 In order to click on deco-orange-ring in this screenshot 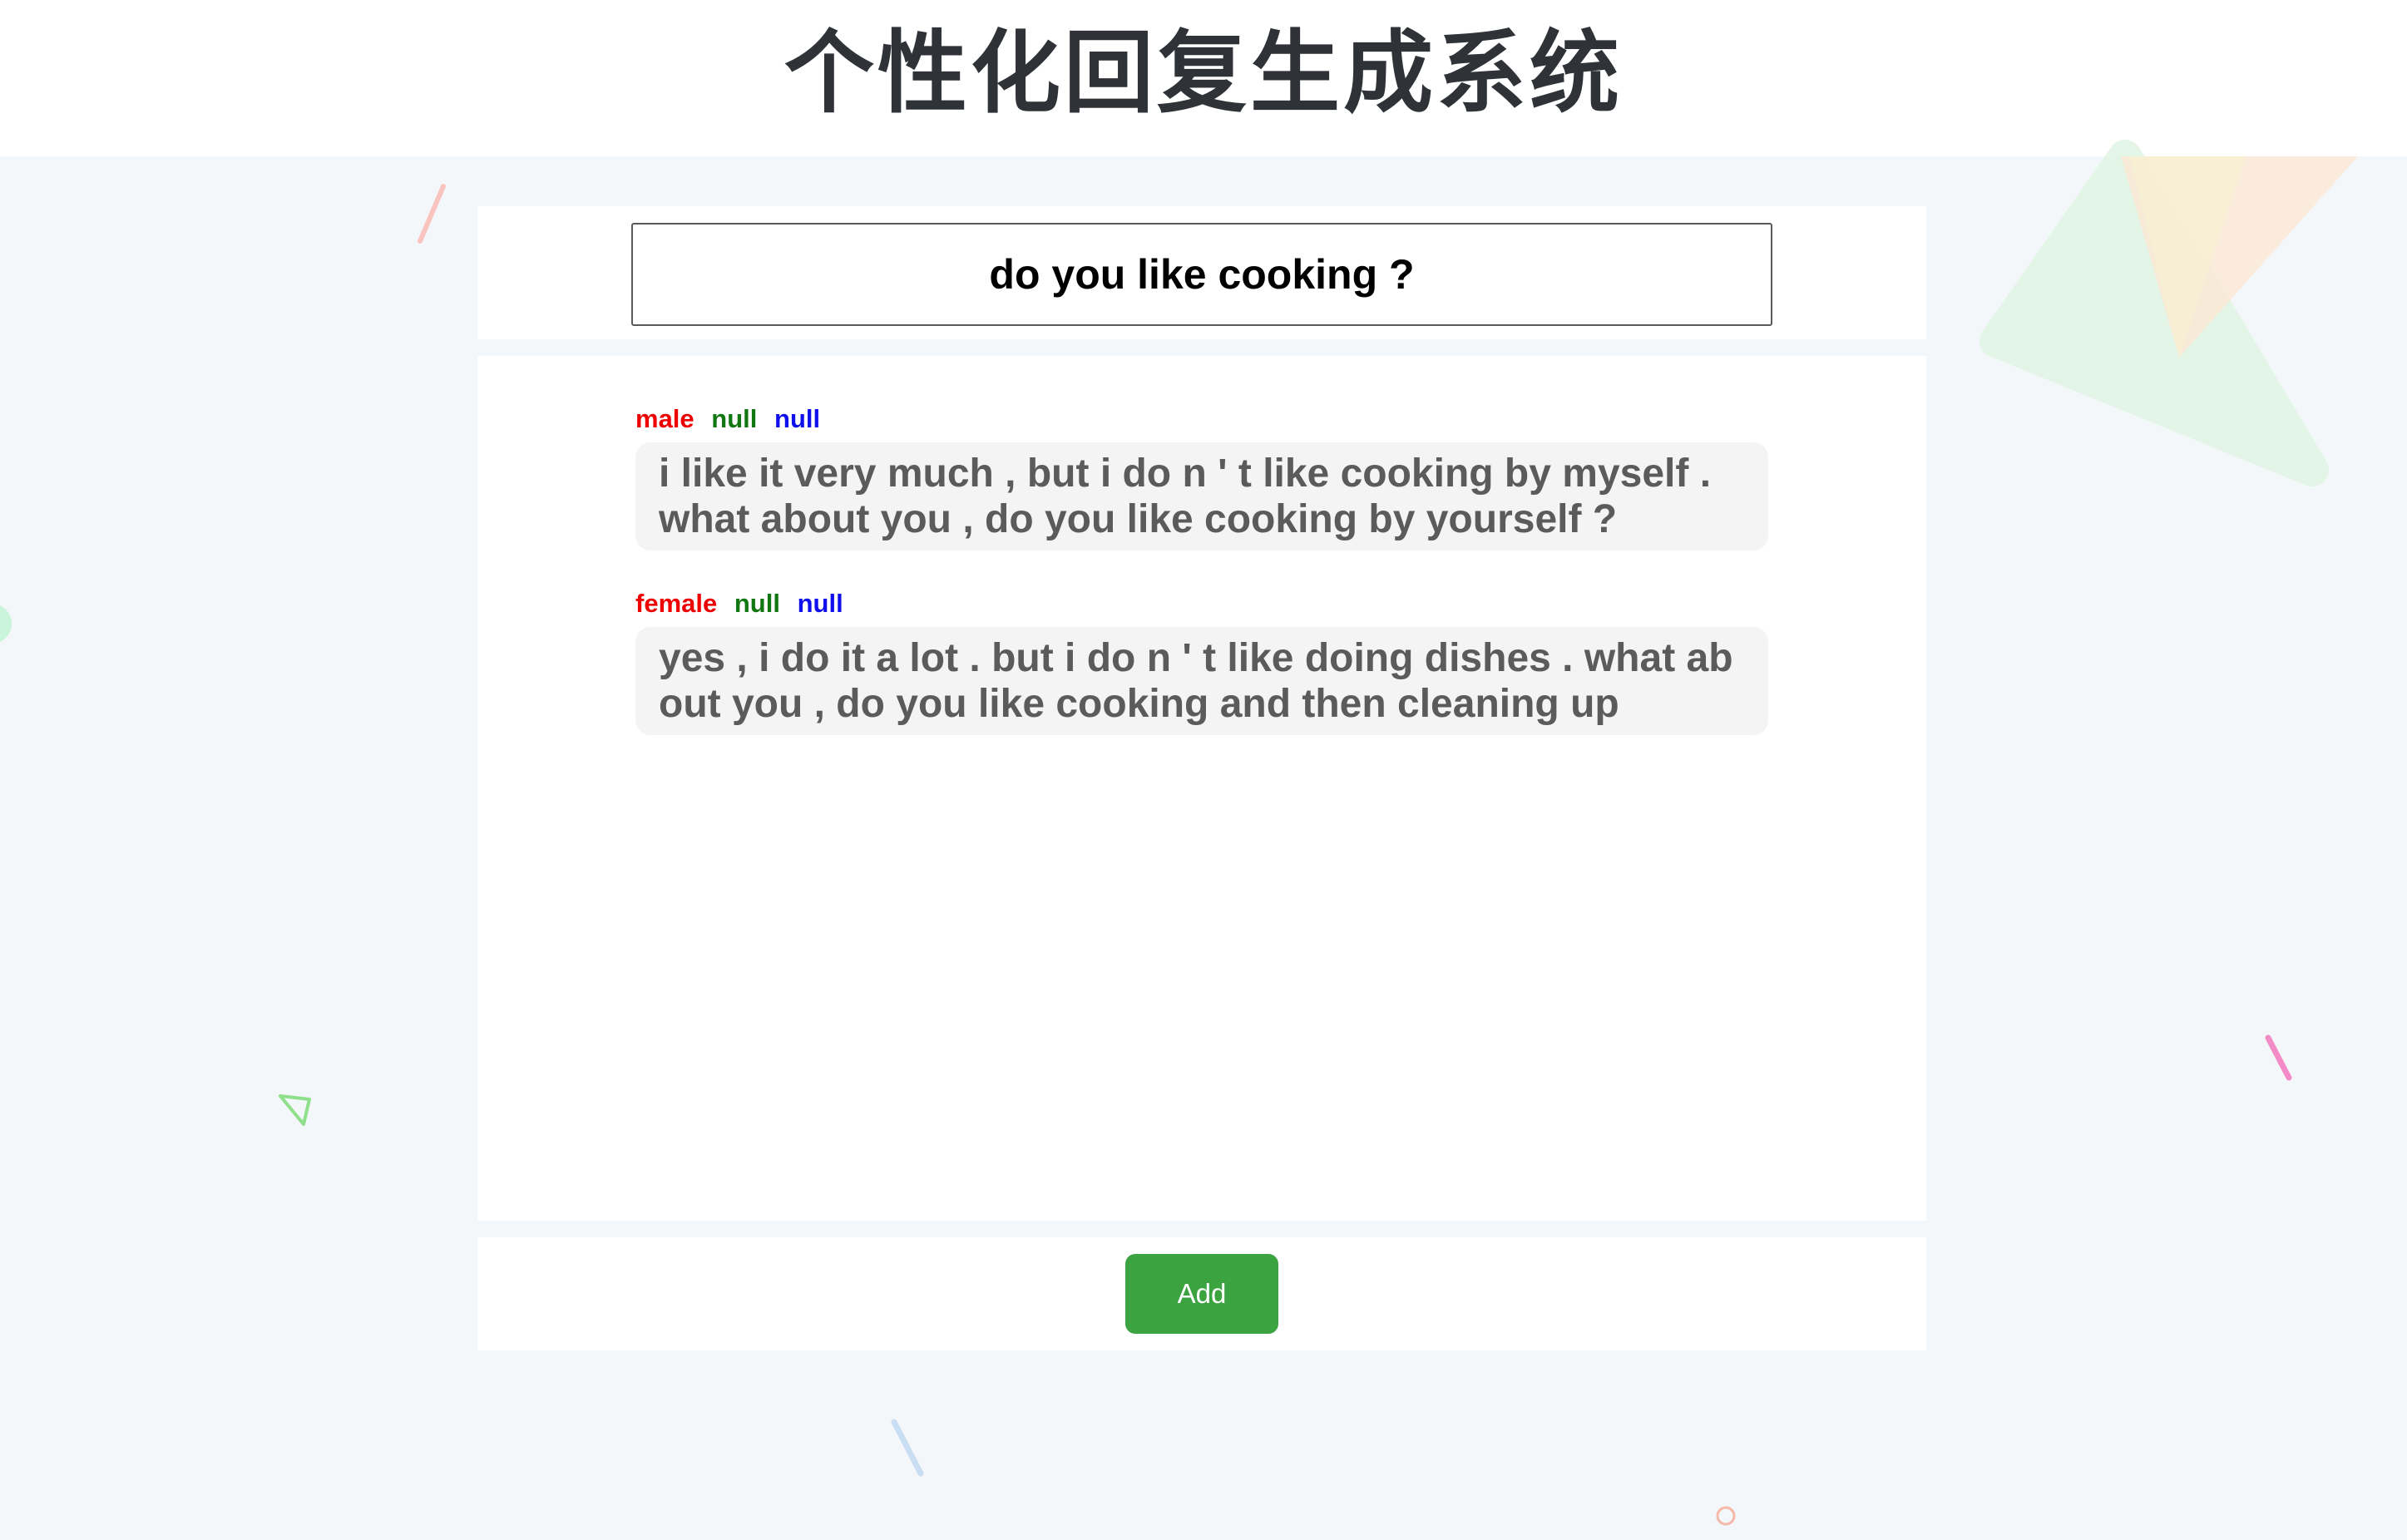, I will do `click(1726, 1516)`.